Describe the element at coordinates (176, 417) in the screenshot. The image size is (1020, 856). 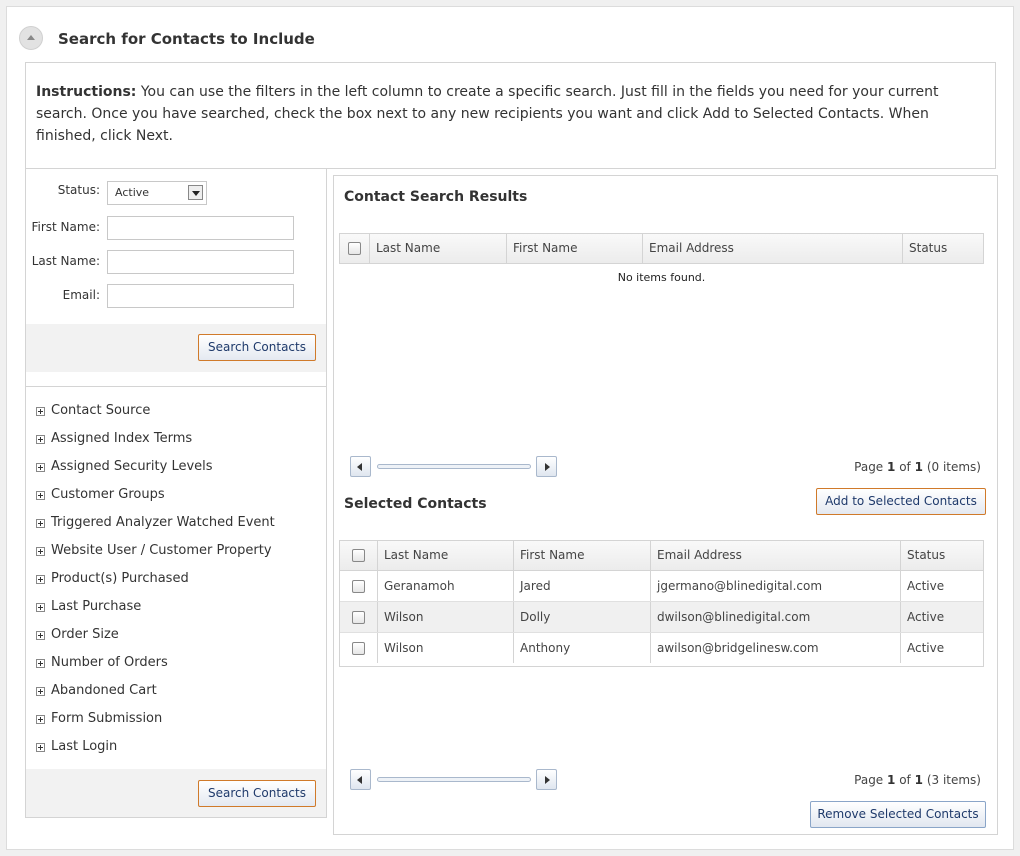
I see `filter-contact-source: Contact Source` at that location.